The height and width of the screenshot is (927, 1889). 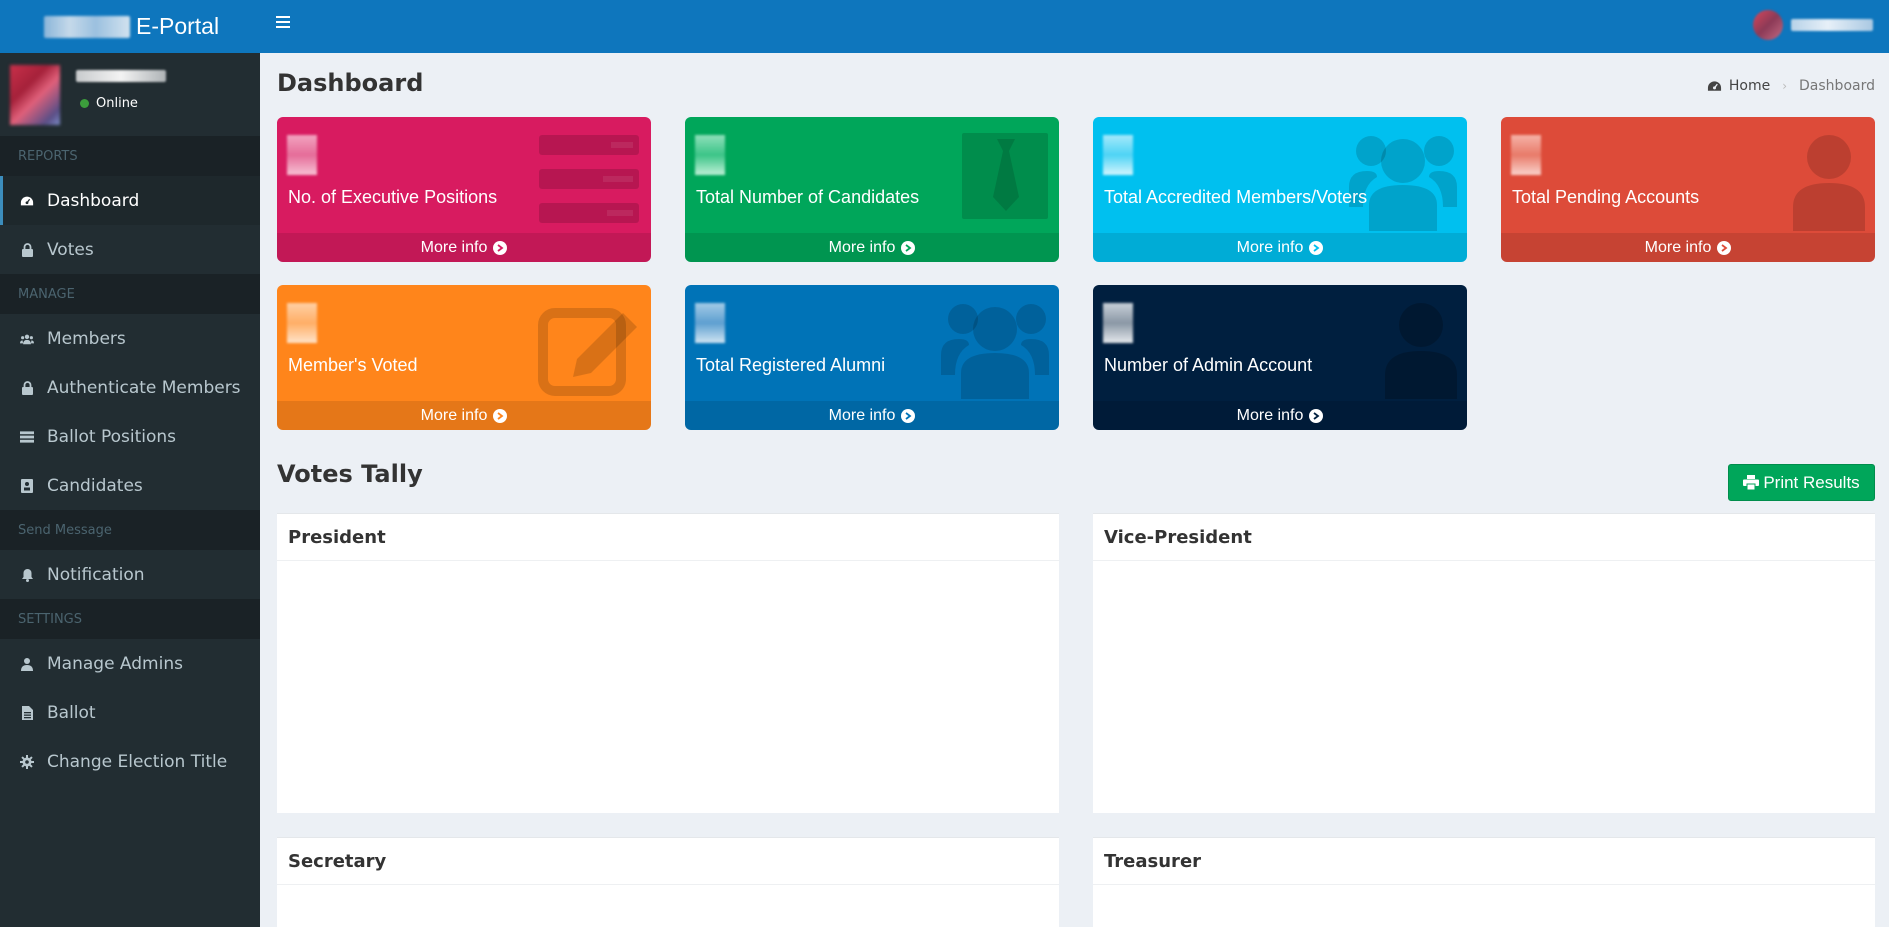 I want to click on stat-label: Member's Voted, so click(x=353, y=365).